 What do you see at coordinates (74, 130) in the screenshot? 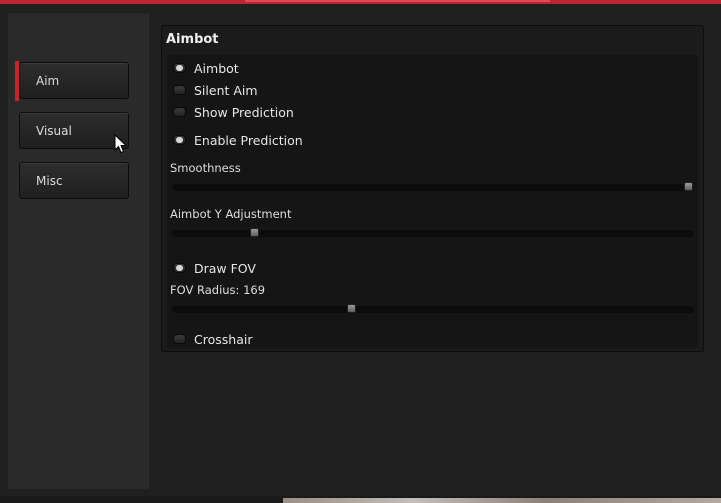
I see `tab-visual: Visual` at bounding box center [74, 130].